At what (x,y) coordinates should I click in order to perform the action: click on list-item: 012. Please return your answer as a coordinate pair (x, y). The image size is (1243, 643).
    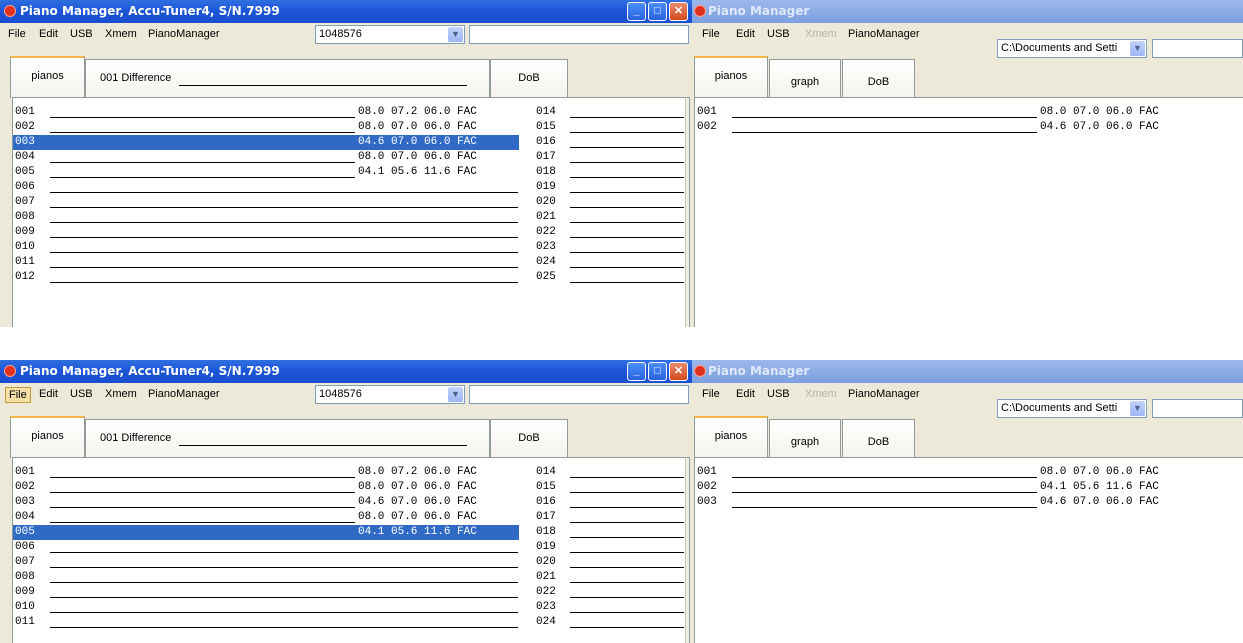
    Looking at the image, I should click on (266, 277).